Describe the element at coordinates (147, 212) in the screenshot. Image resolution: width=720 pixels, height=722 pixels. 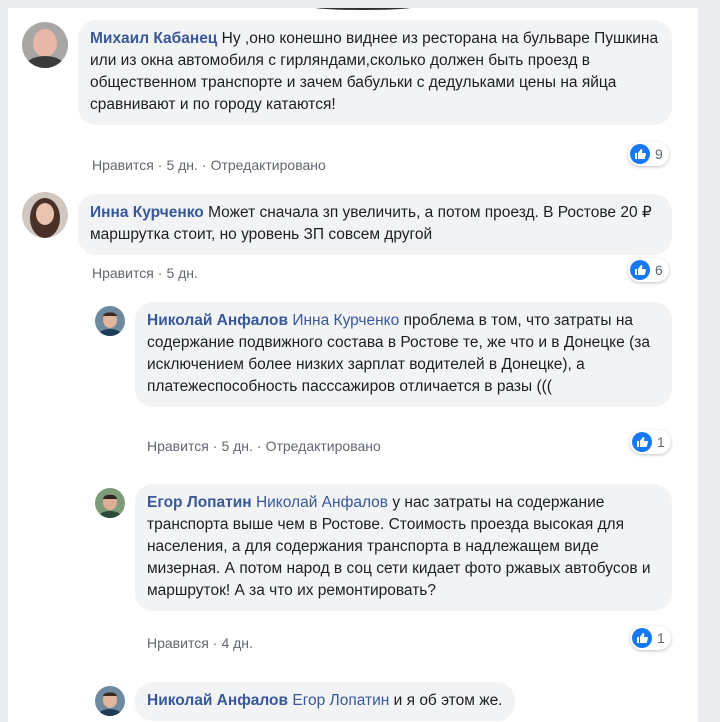
I see `comment-author: Инна Курченко` at that location.